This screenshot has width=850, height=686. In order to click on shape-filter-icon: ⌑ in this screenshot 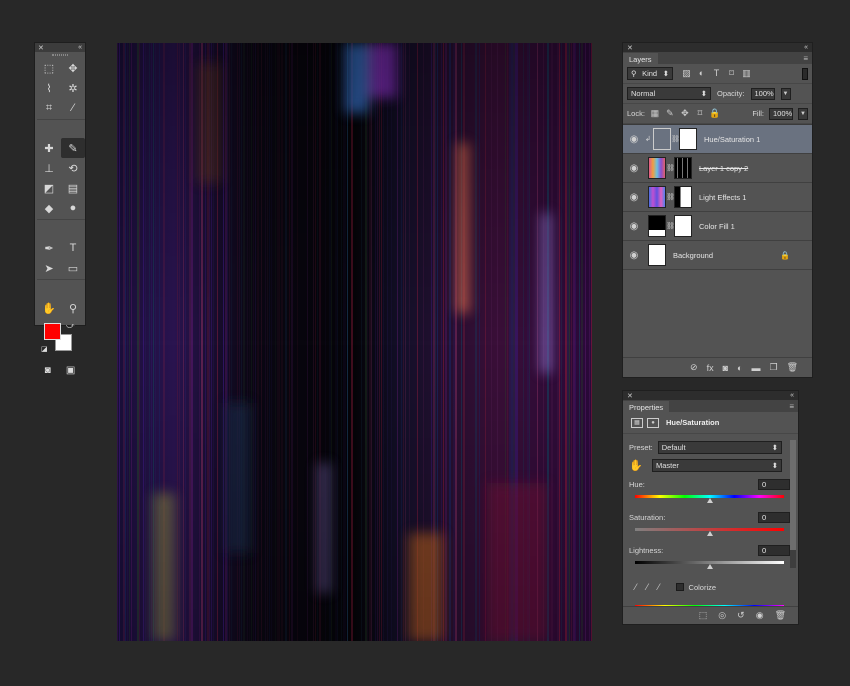, I will do `click(731, 73)`.